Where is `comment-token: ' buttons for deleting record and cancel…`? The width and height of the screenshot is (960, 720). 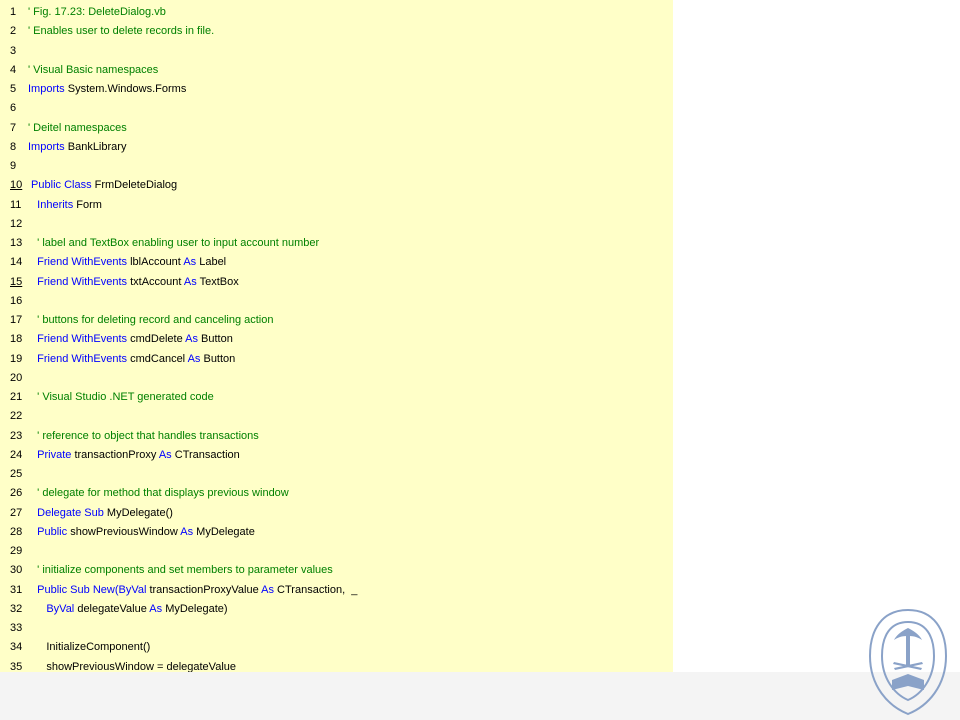
comment-token: ' buttons for deleting record and cancel… is located at coordinates (151, 320).